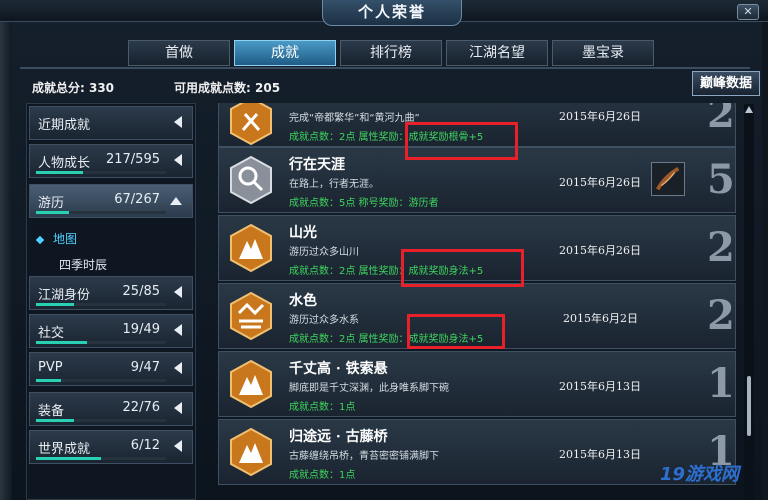  Describe the element at coordinates (324, 252) in the screenshot. I see `achievement-desc: 游历过众多山川` at that location.